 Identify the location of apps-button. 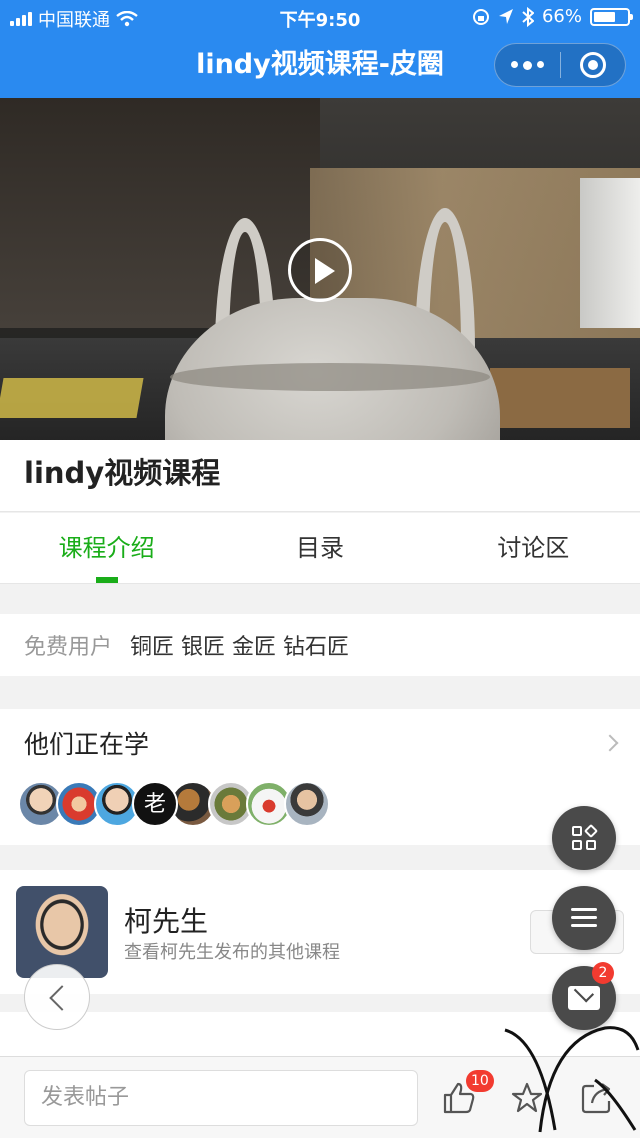
(584, 838).